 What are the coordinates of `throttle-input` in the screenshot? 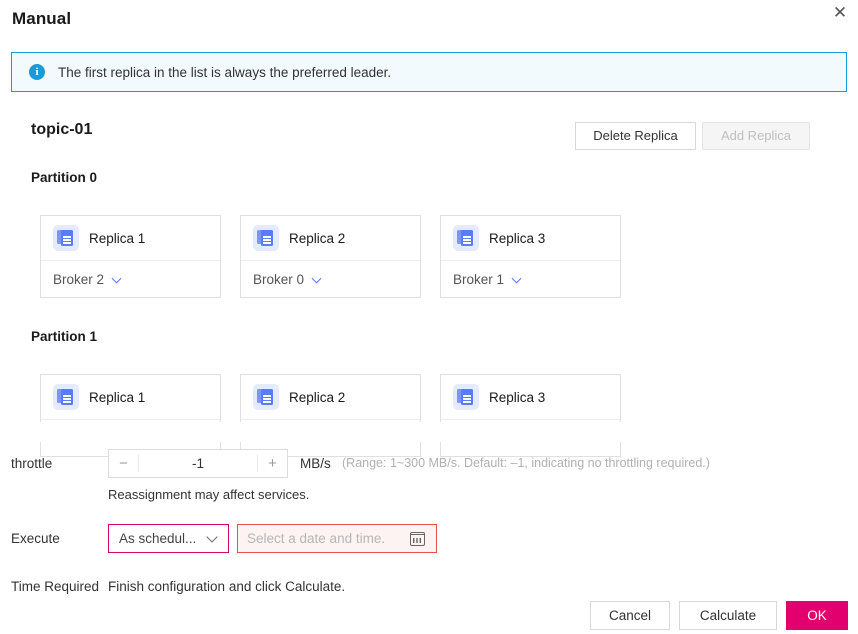 It's located at (198, 463).